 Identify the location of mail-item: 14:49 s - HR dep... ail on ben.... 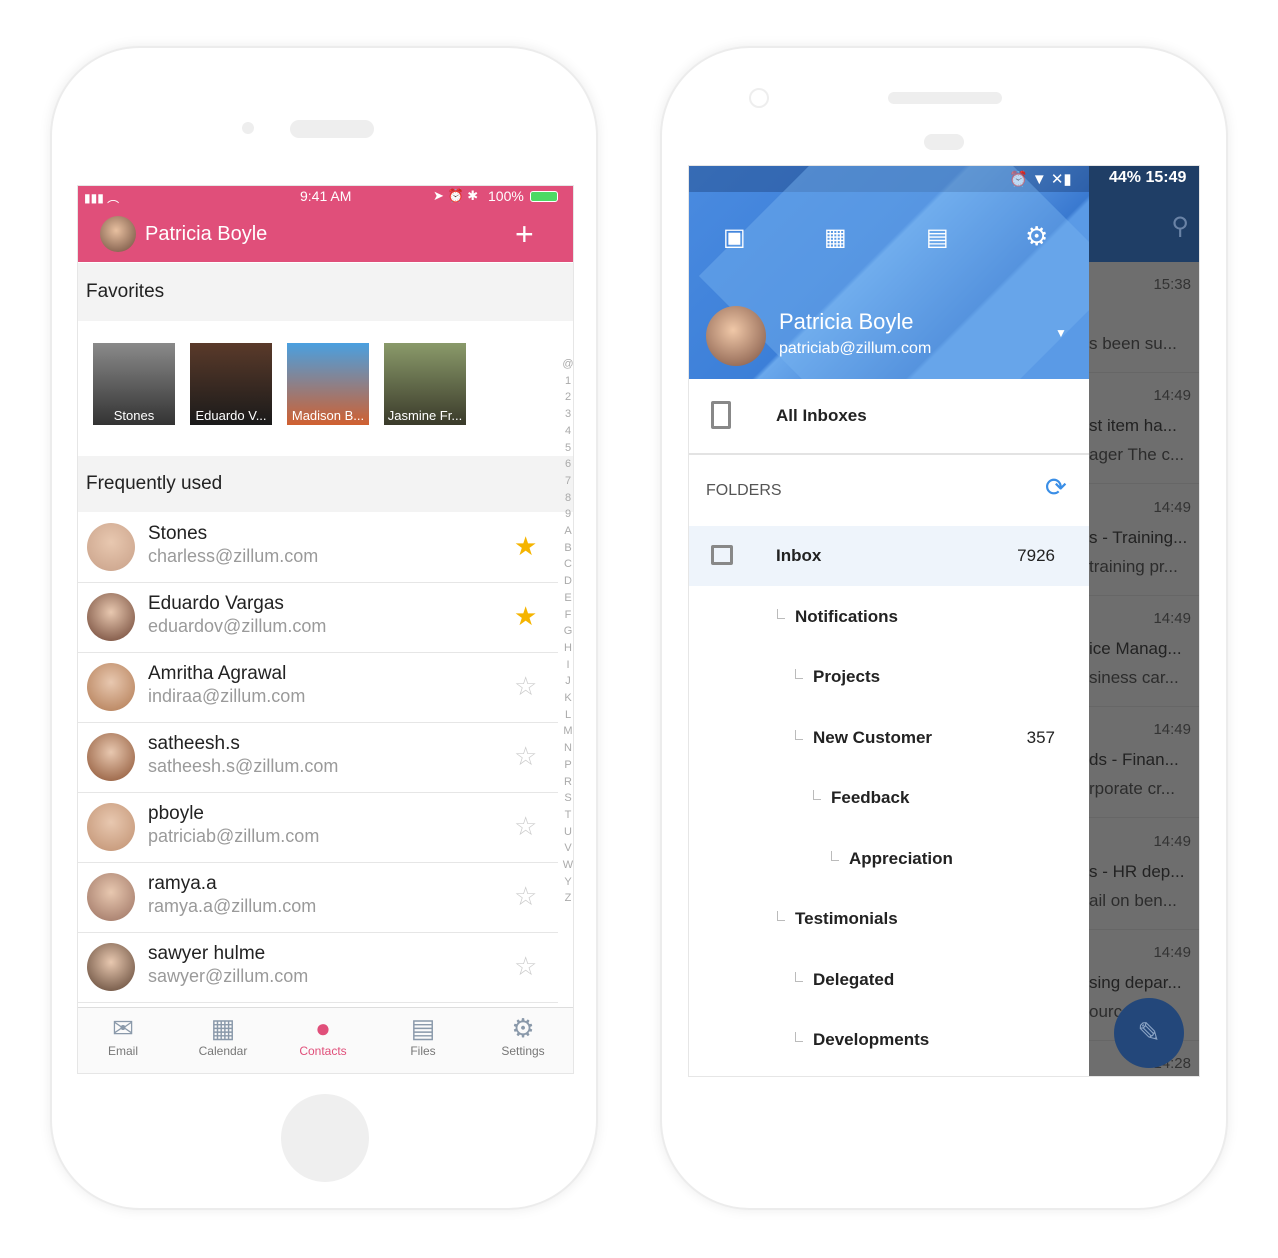
(1144, 874).